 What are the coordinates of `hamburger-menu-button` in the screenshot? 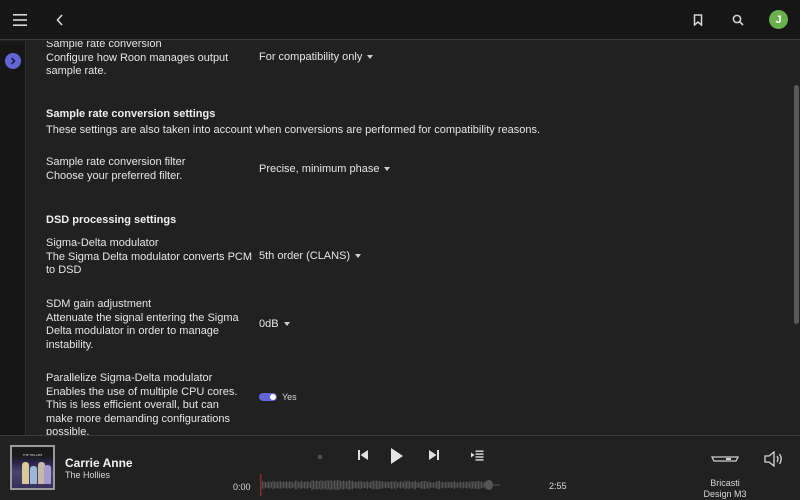 It's located at (20, 20).